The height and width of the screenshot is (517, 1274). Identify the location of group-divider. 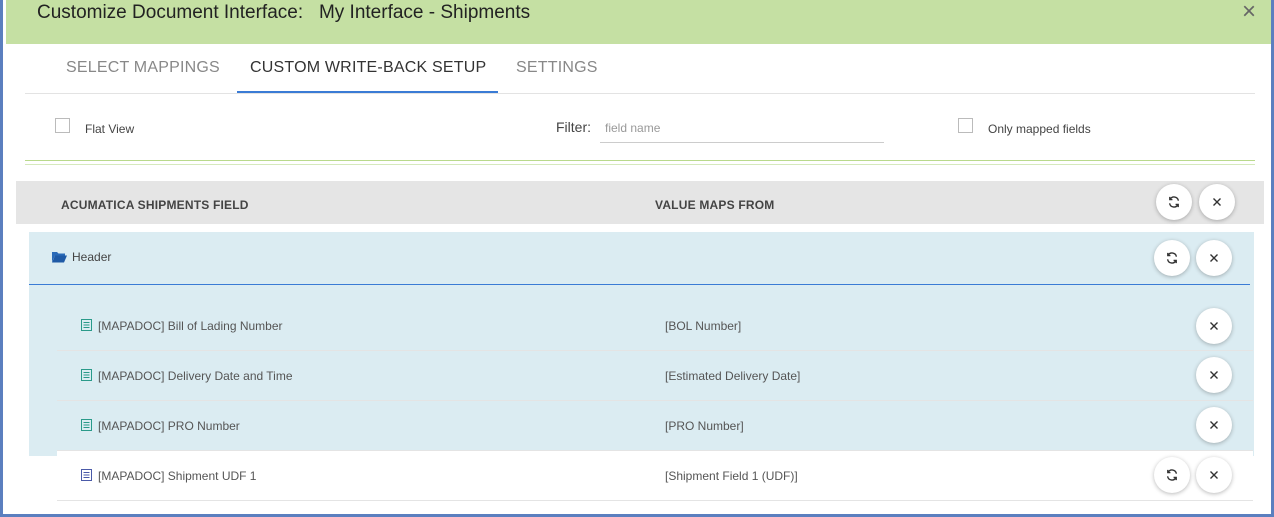
(639, 284).